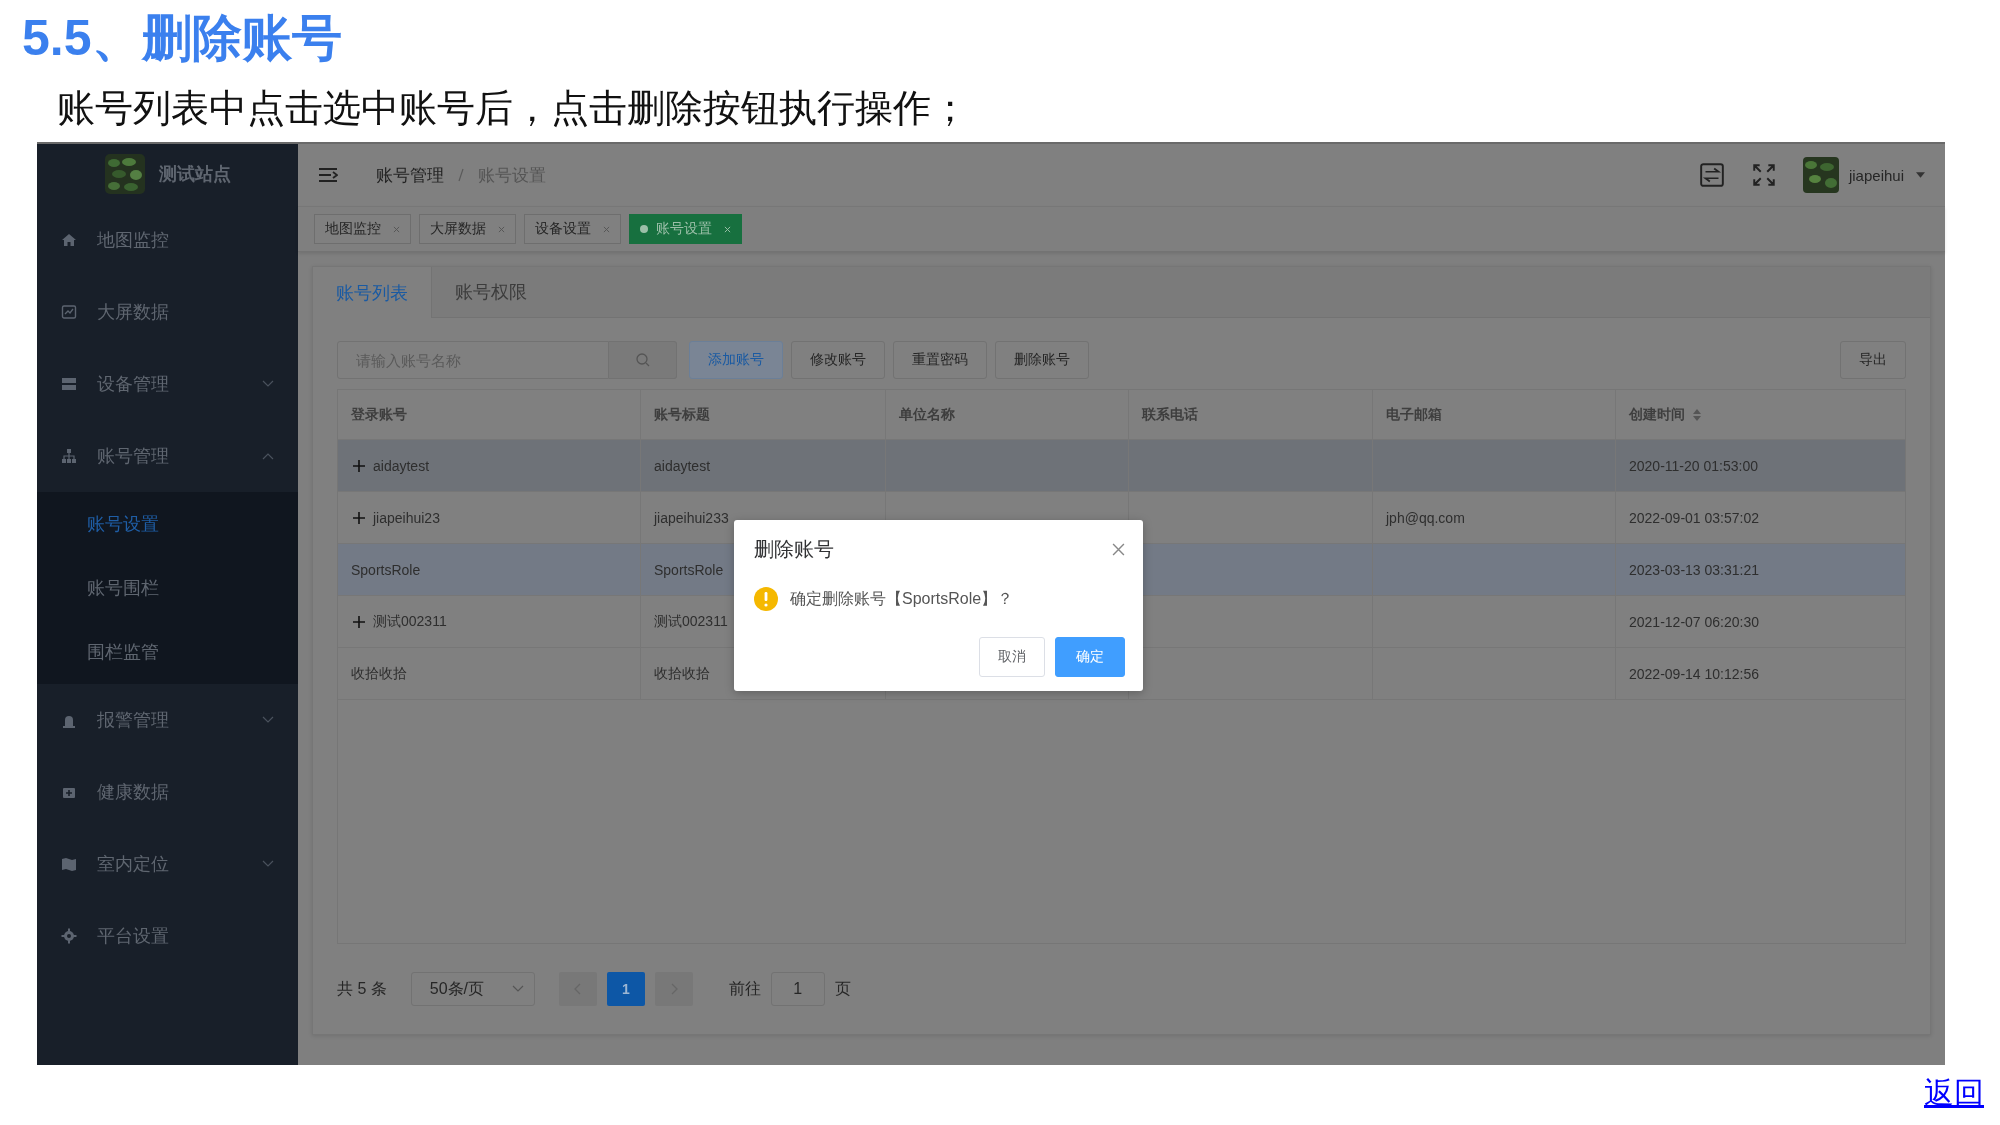  I want to click on total-count: 共 5 条, so click(362, 988).